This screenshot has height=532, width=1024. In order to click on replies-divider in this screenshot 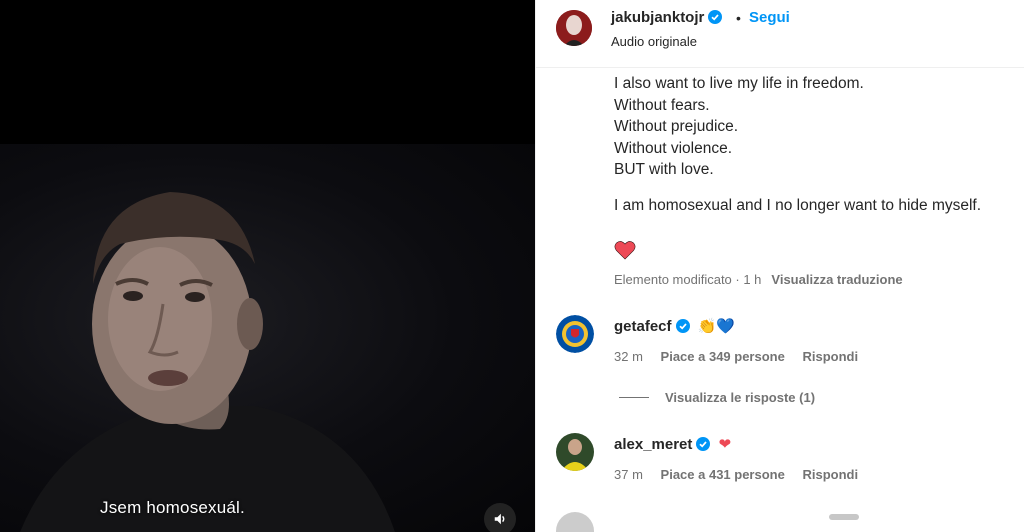, I will do `click(634, 397)`.